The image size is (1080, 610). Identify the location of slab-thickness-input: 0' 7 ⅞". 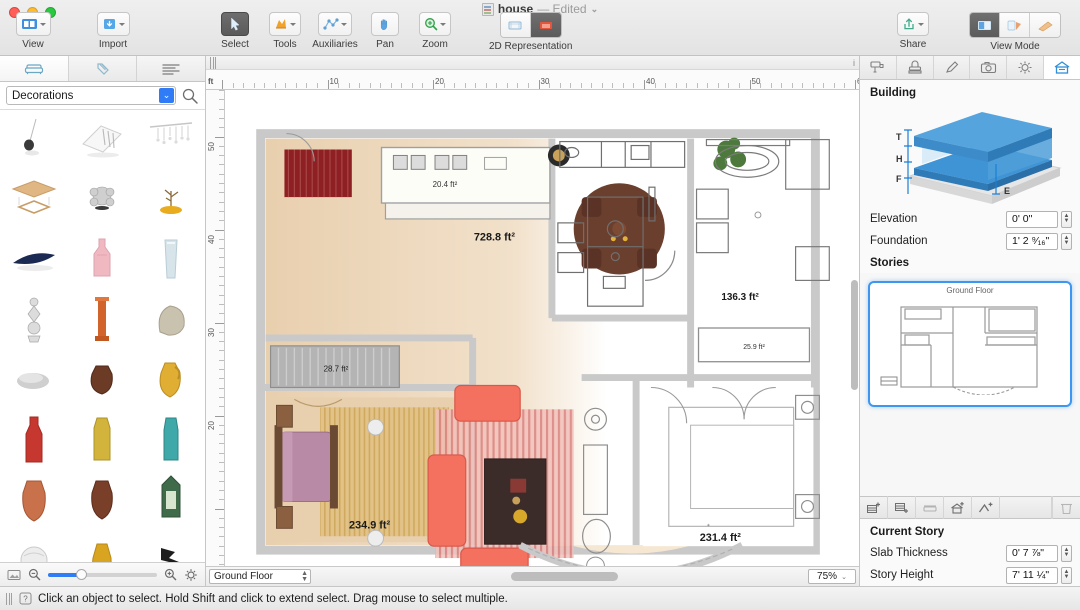
(1032, 553).